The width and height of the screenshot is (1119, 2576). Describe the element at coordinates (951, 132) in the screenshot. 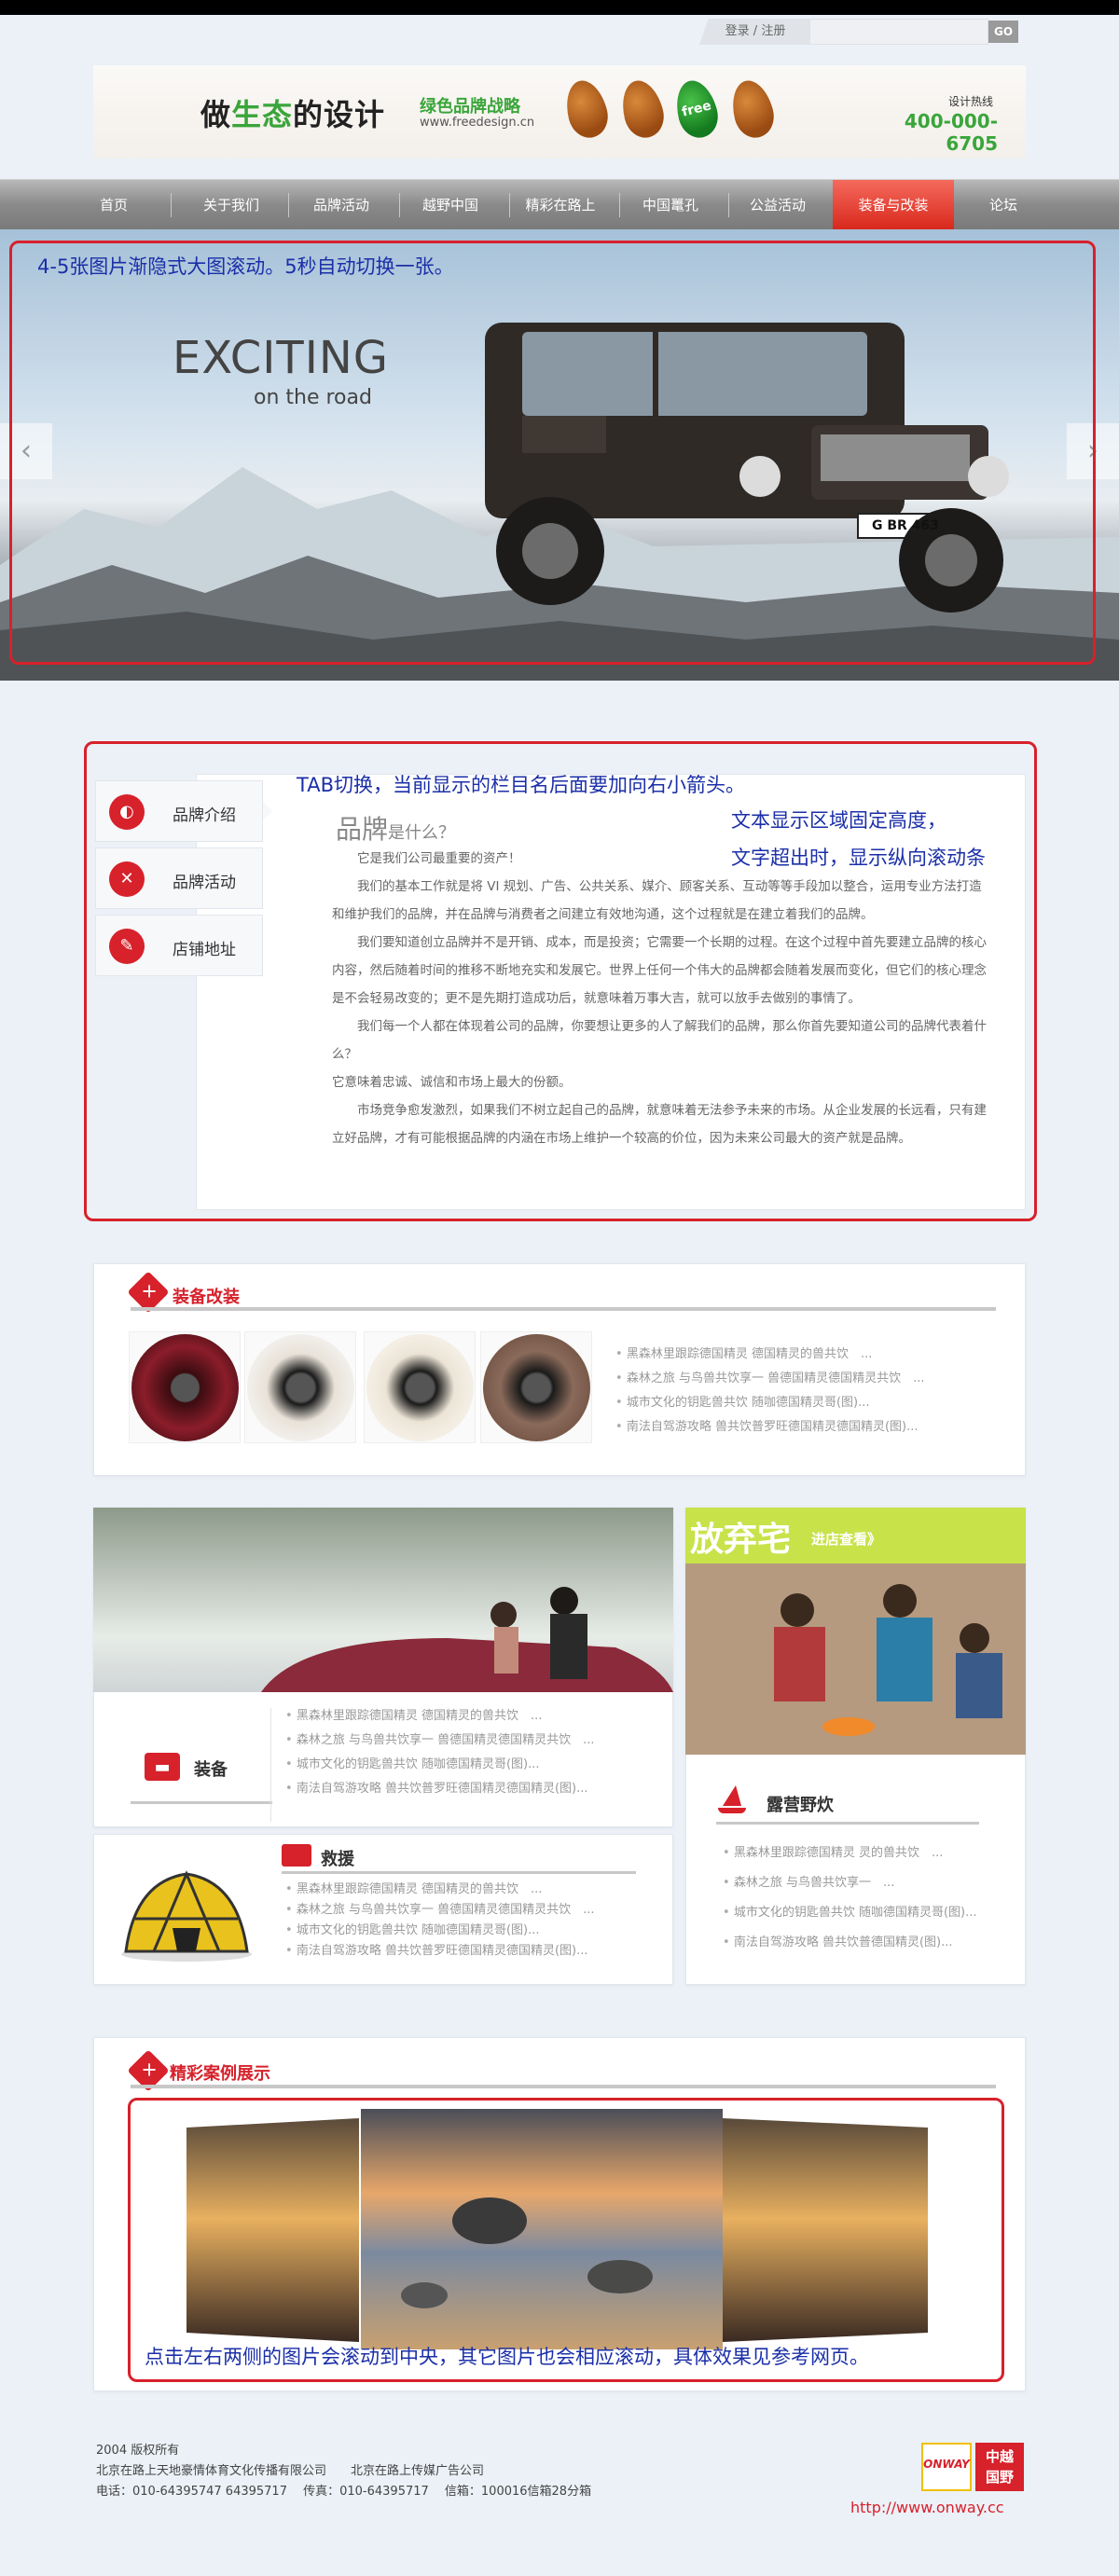

I see `hotline-number: 400-000-6705` at that location.